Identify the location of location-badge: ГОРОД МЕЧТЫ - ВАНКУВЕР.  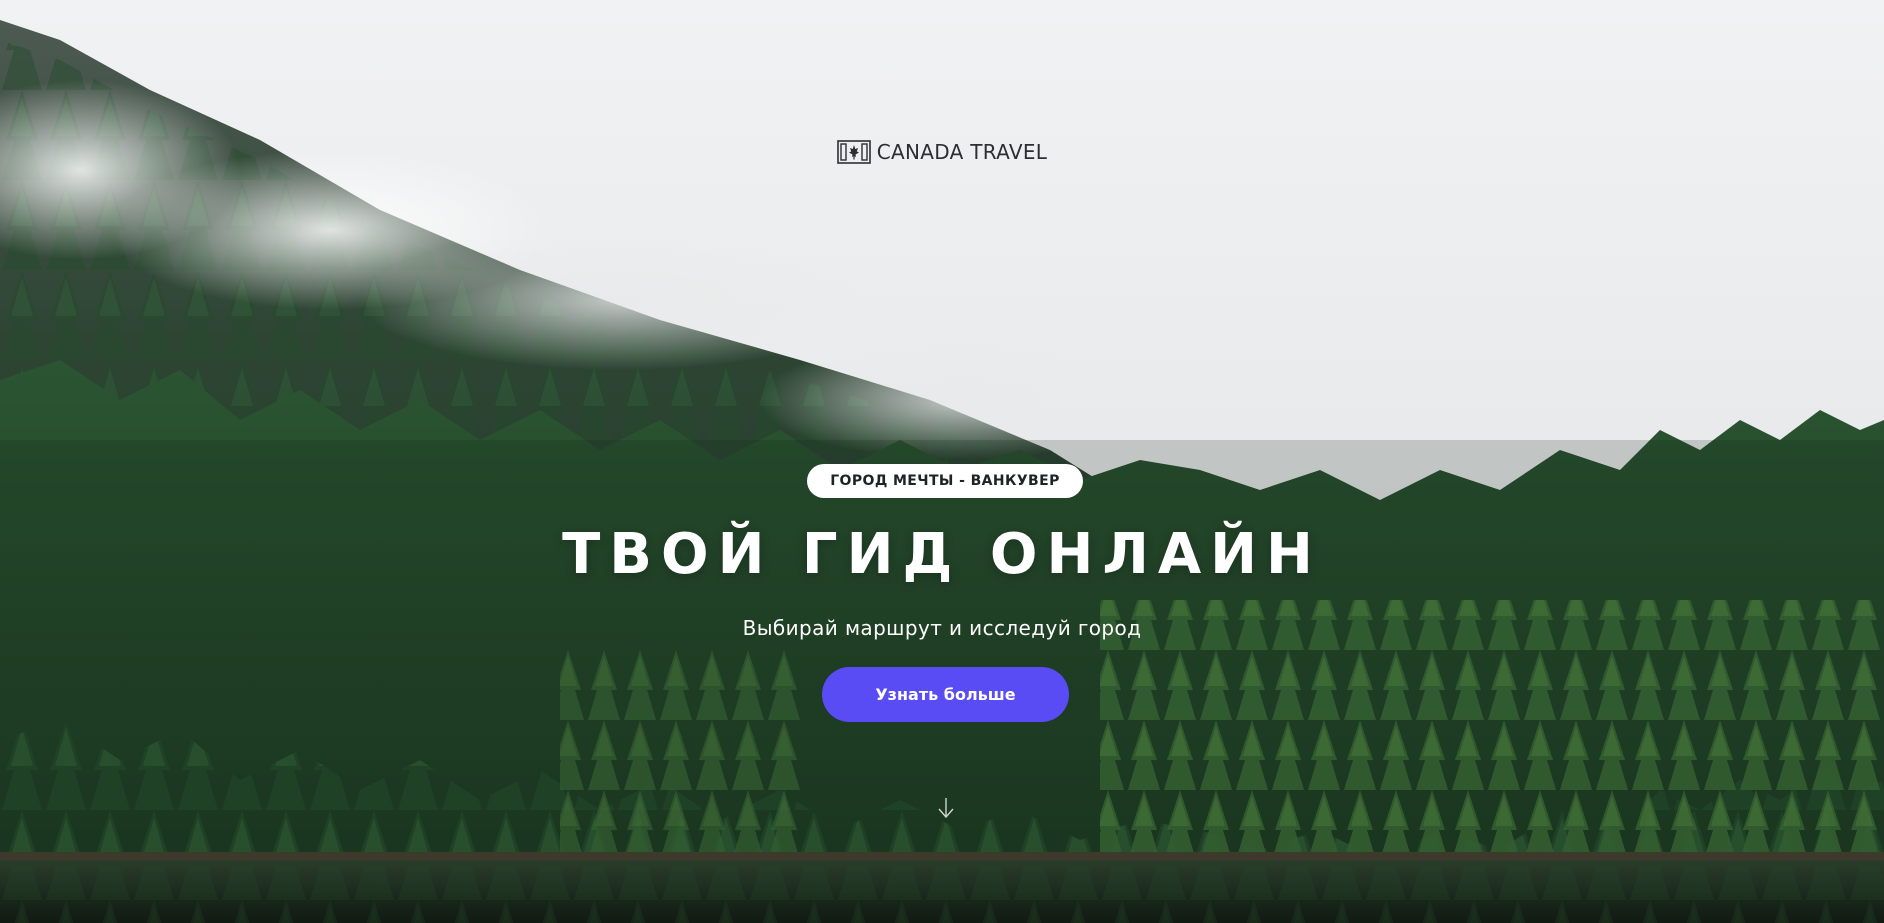
(945, 481).